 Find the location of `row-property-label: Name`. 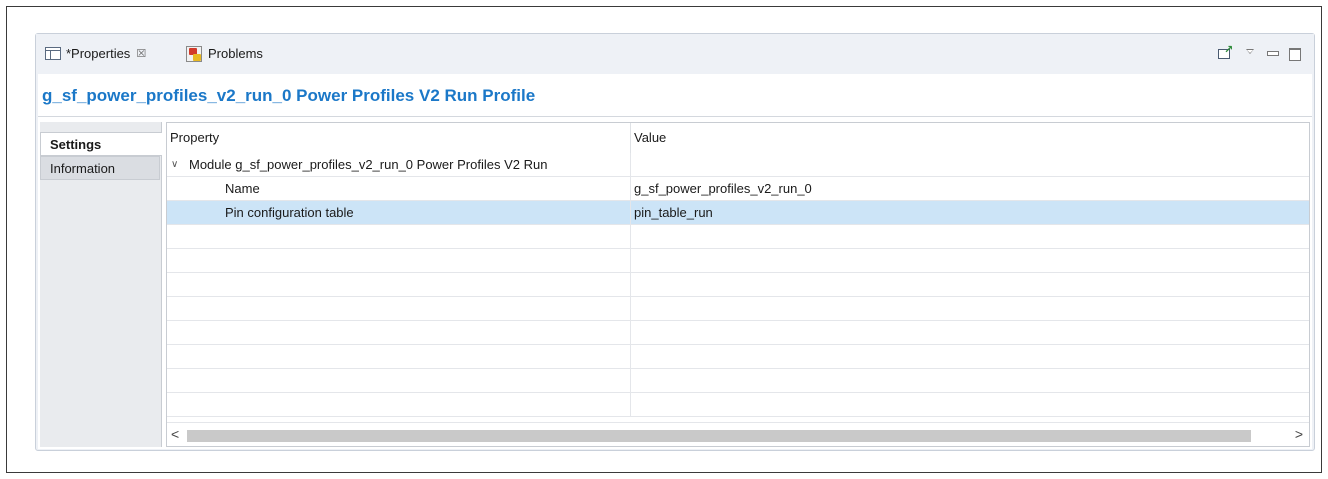

row-property-label: Name is located at coordinates (399, 188).